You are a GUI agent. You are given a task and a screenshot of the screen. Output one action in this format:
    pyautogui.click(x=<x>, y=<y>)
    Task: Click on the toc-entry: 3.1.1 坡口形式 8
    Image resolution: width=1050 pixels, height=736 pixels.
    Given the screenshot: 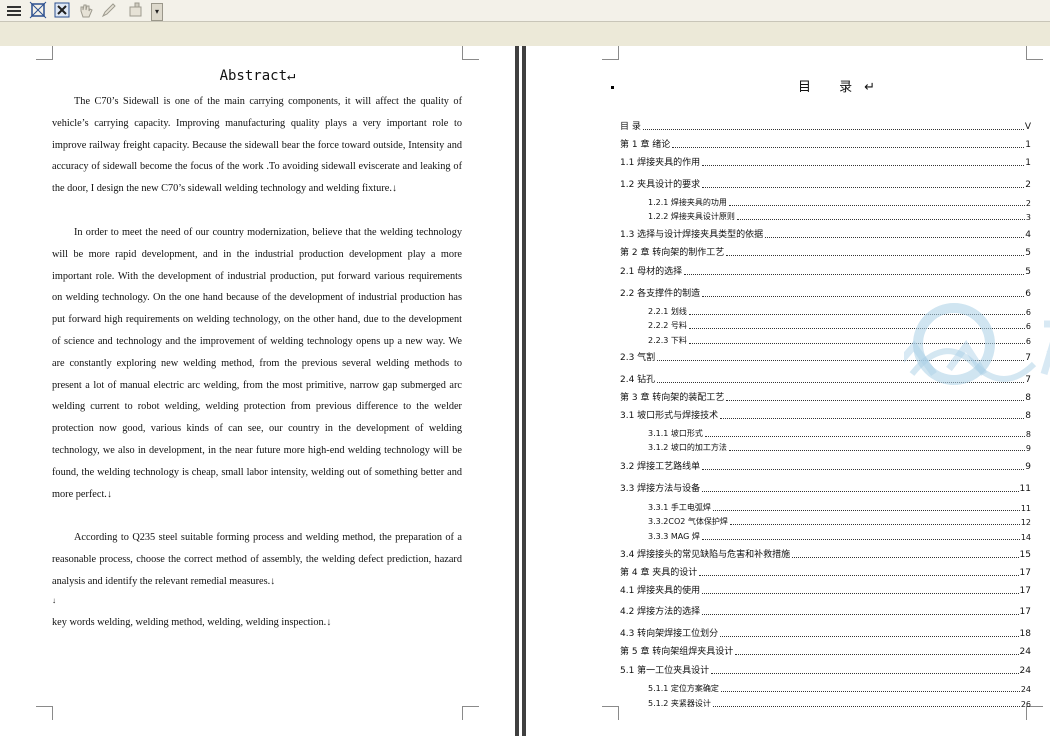 What is the action you would take?
    pyautogui.click(x=839, y=432)
    